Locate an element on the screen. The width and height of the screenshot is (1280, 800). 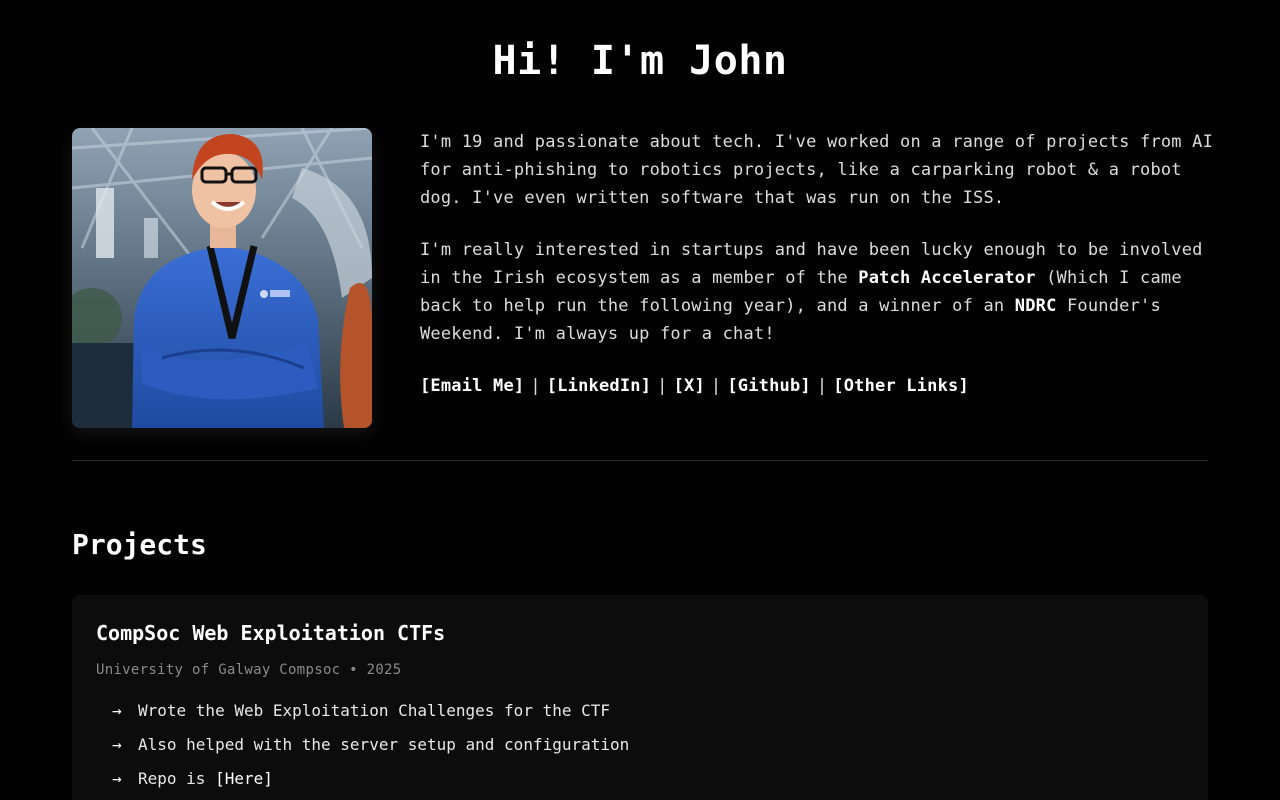
patch-accelerator-highlight: Patch Accelerator is located at coordinates (947, 278).